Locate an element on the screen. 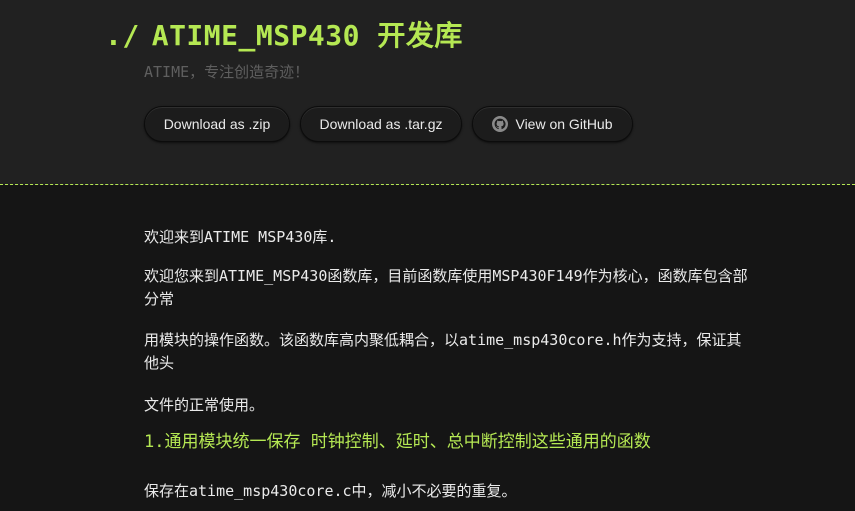  download-zip-button: Download as .zip is located at coordinates (217, 124).